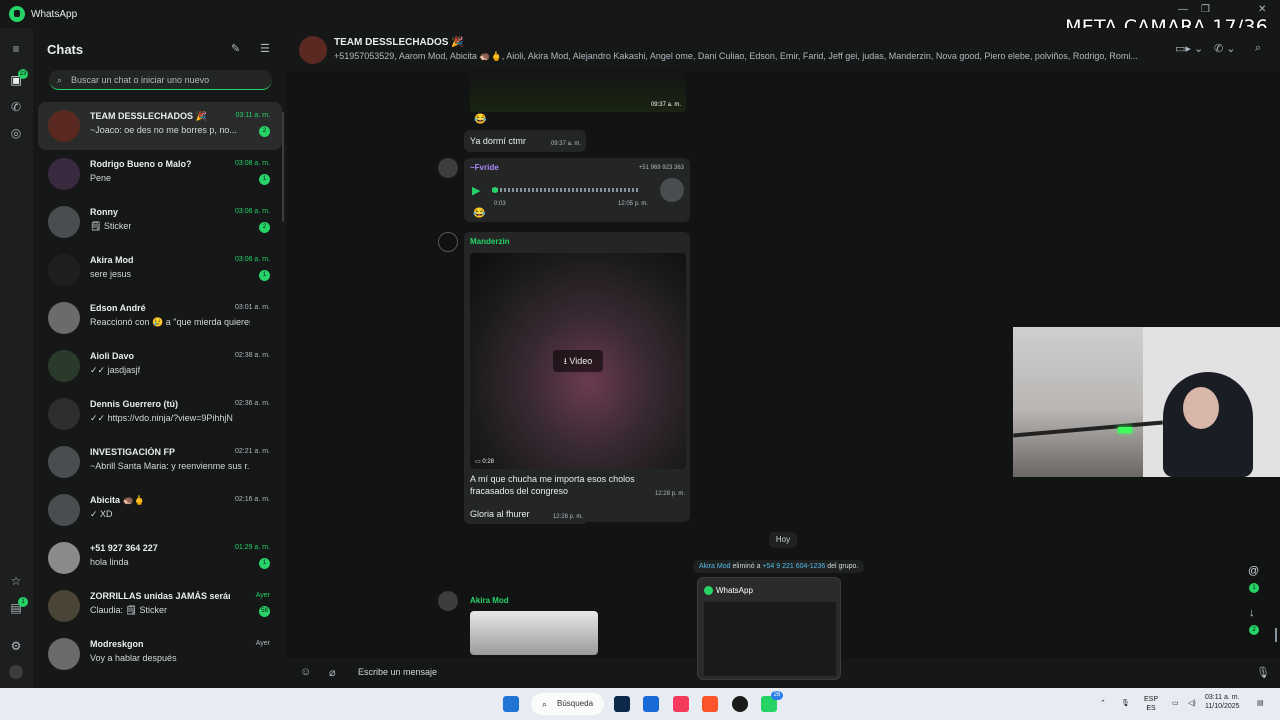 This screenshot has height=720, width=1280. I want to click on video-thumbnail: ⭳ Video ▭ 0:28, so click(578, 361).